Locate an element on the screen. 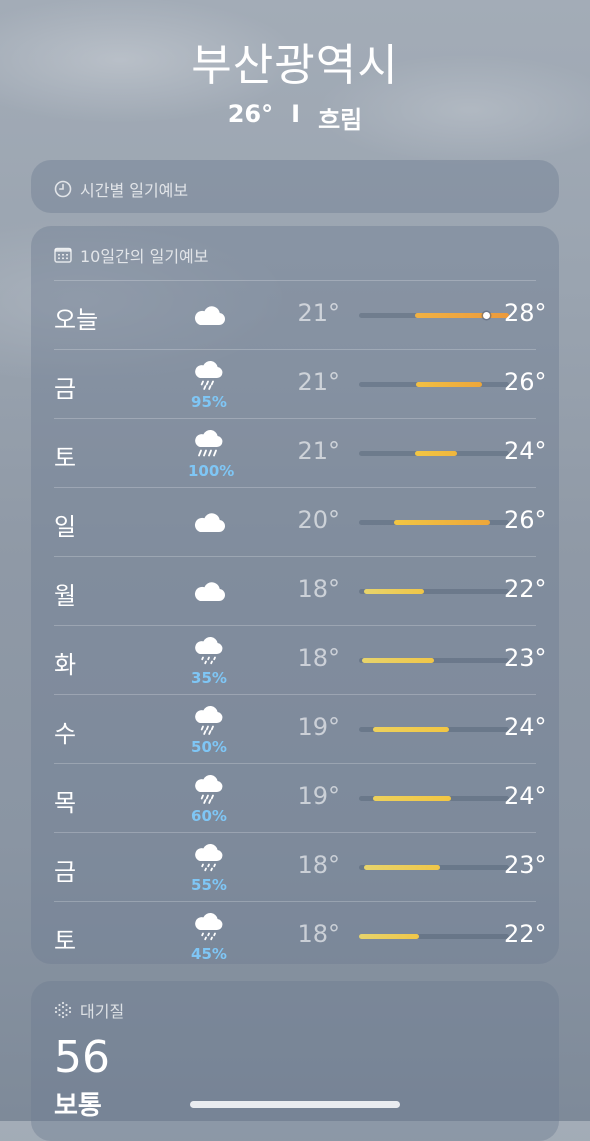 This screenshot has width=590, height=1141. cloud-rain-icon: 50% is located at coordinates (209, 730).